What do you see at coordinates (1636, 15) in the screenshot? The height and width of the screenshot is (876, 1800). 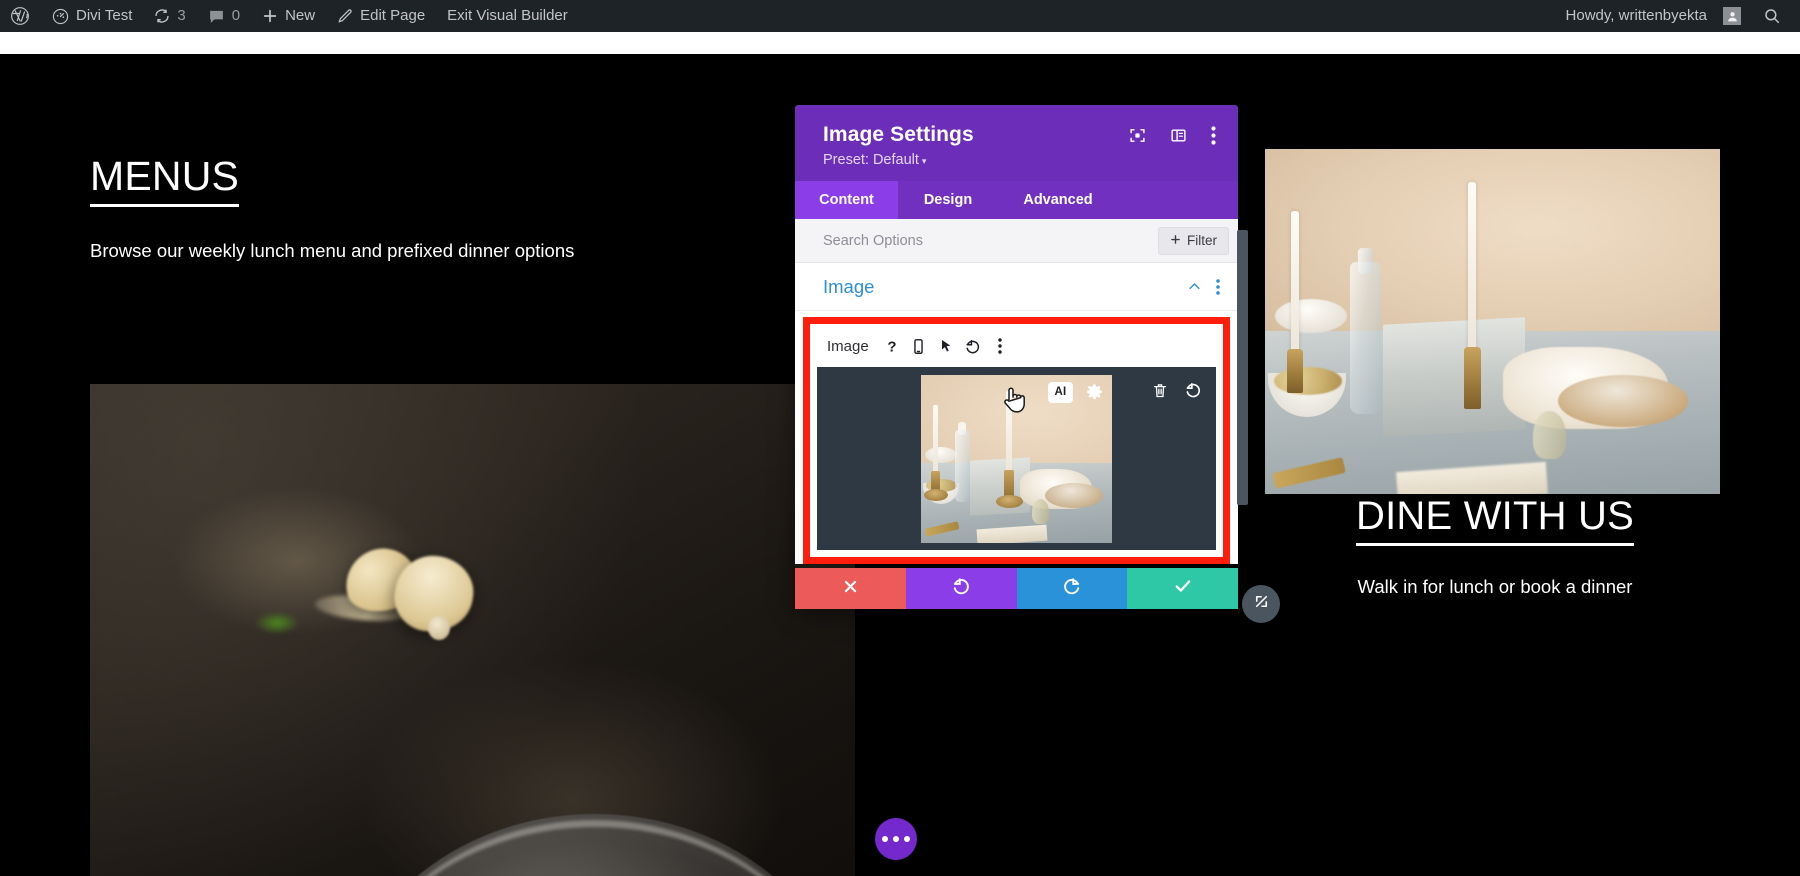 I see `howdy-label: Howdy, writtenbyekta` at bounding box center [1636, 15].